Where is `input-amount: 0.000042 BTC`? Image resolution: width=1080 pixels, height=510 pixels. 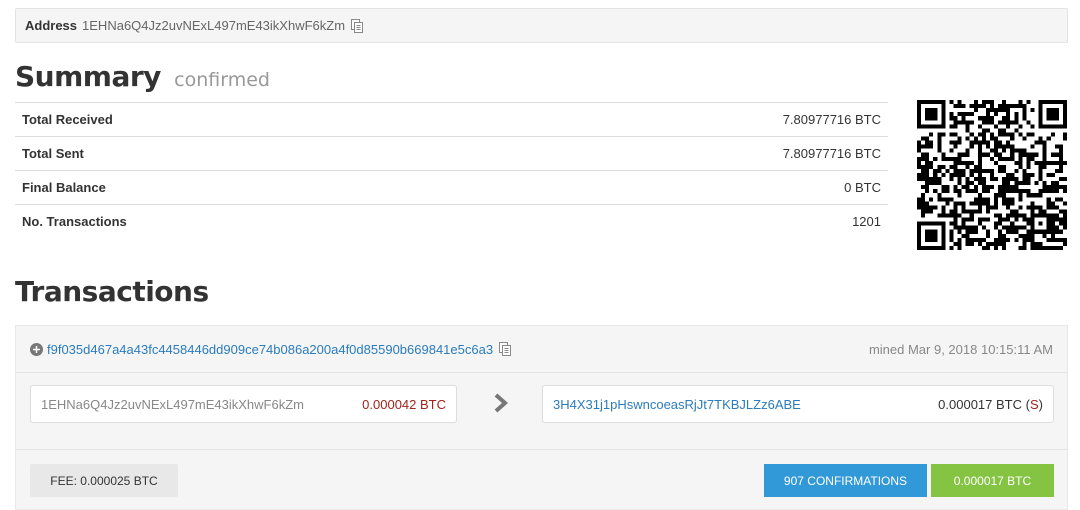
input-amount: 0.000042 BTC is located at coordinates (404, 404).